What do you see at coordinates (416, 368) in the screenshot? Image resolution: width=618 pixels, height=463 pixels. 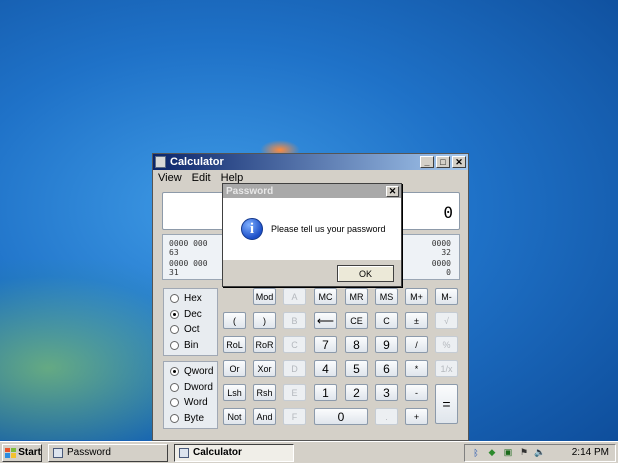 I see `key-multiply: *` at bounding box center [416, 368].